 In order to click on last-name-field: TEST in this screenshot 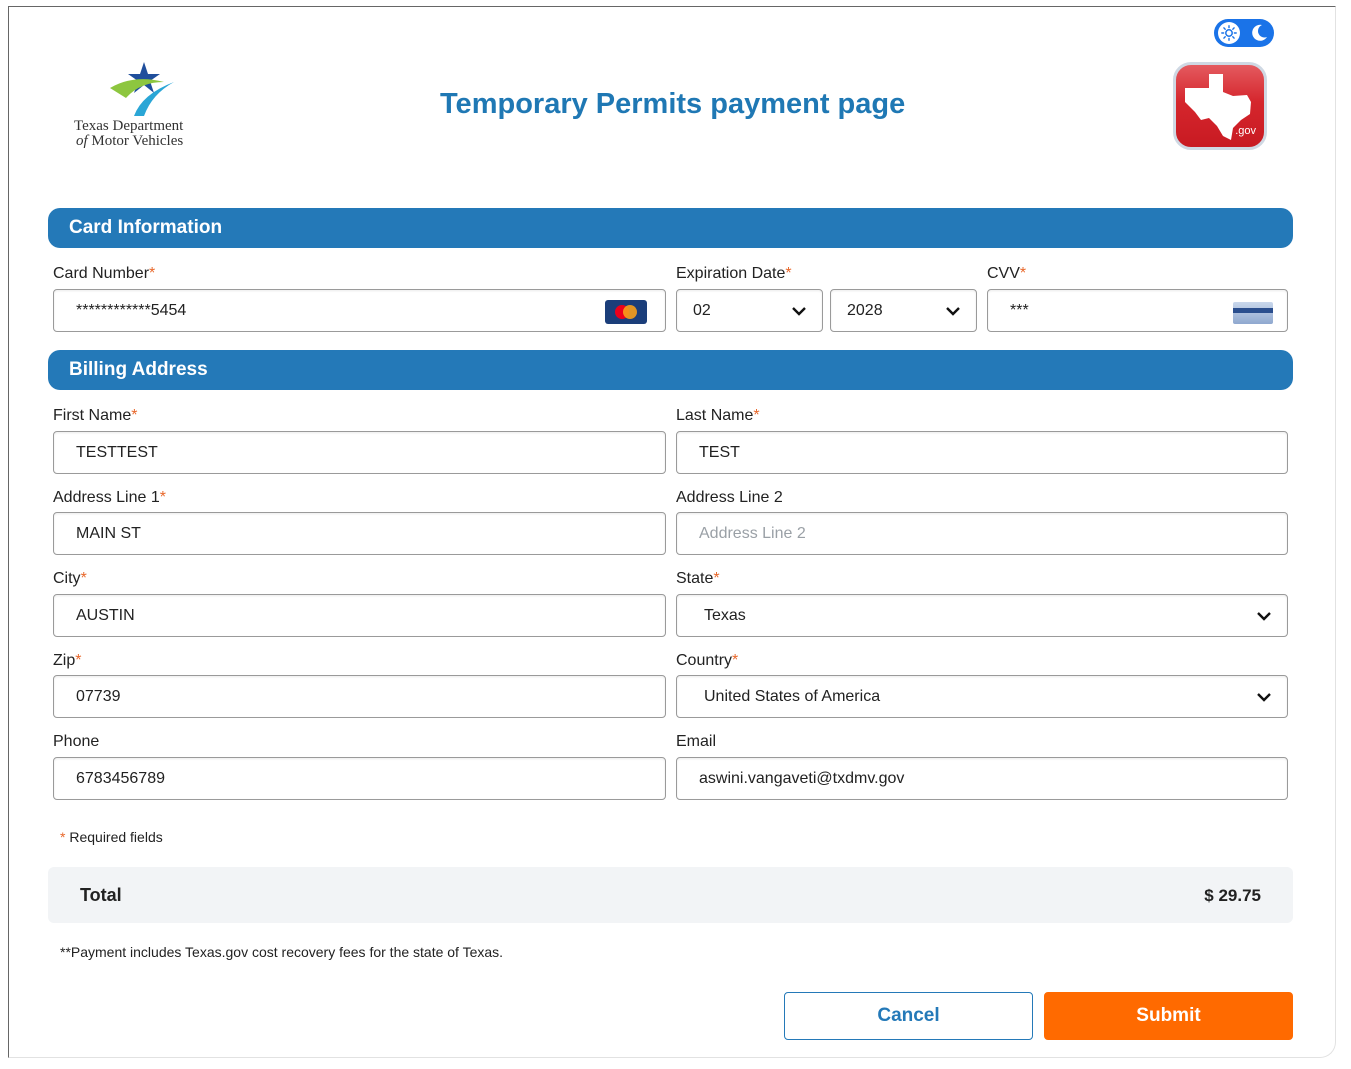, I will do `click(982, 452)`.